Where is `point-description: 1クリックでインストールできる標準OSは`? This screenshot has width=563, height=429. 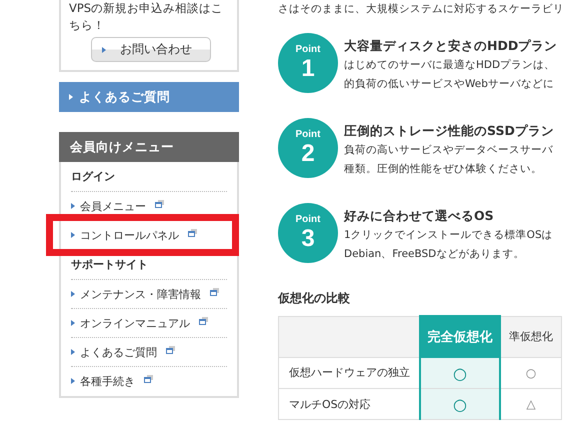
point-description: 1クリックでインストールできる標準OSは is located at coordinates (448, 235).